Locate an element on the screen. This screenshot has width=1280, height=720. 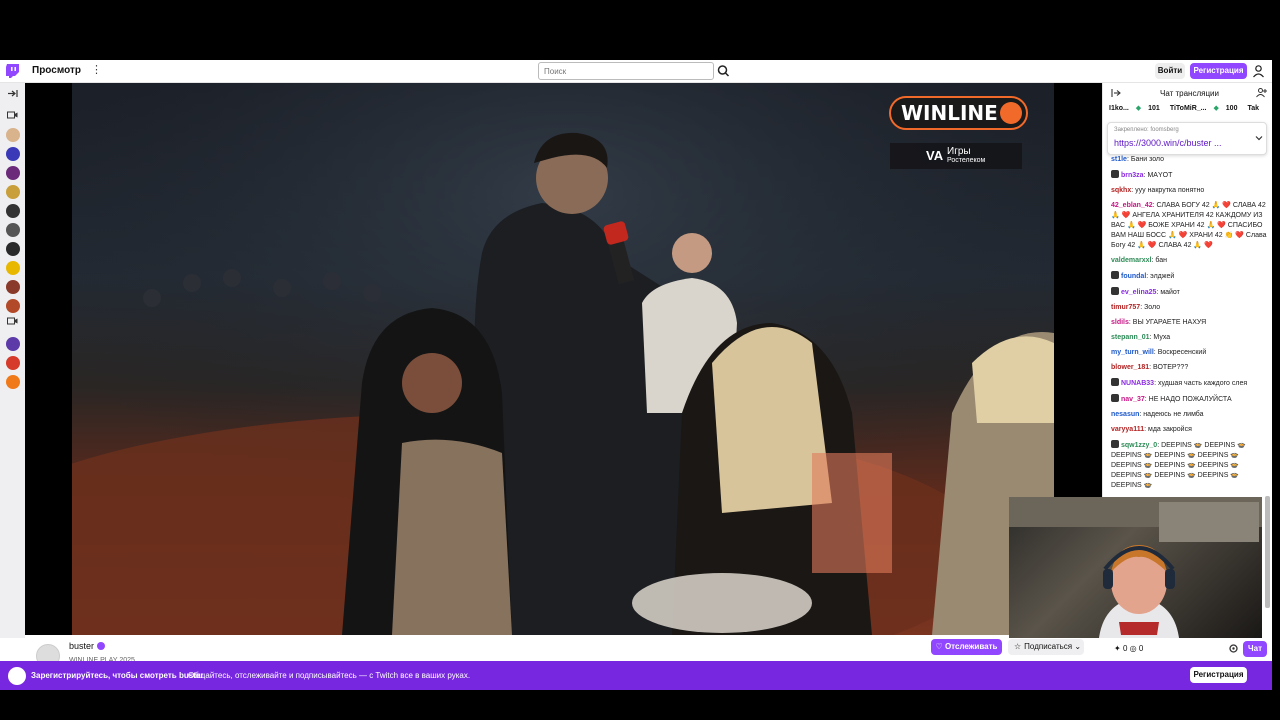
chat-username: sldils is located at coordinates (1120, 322).